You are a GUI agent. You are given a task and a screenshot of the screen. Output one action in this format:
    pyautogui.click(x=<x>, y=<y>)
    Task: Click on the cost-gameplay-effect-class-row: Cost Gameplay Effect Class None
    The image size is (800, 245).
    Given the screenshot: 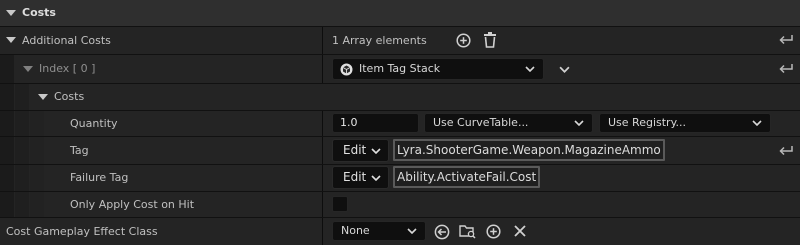 What is the action you would take?
    pyautogui.click(x=400, y=231)
    